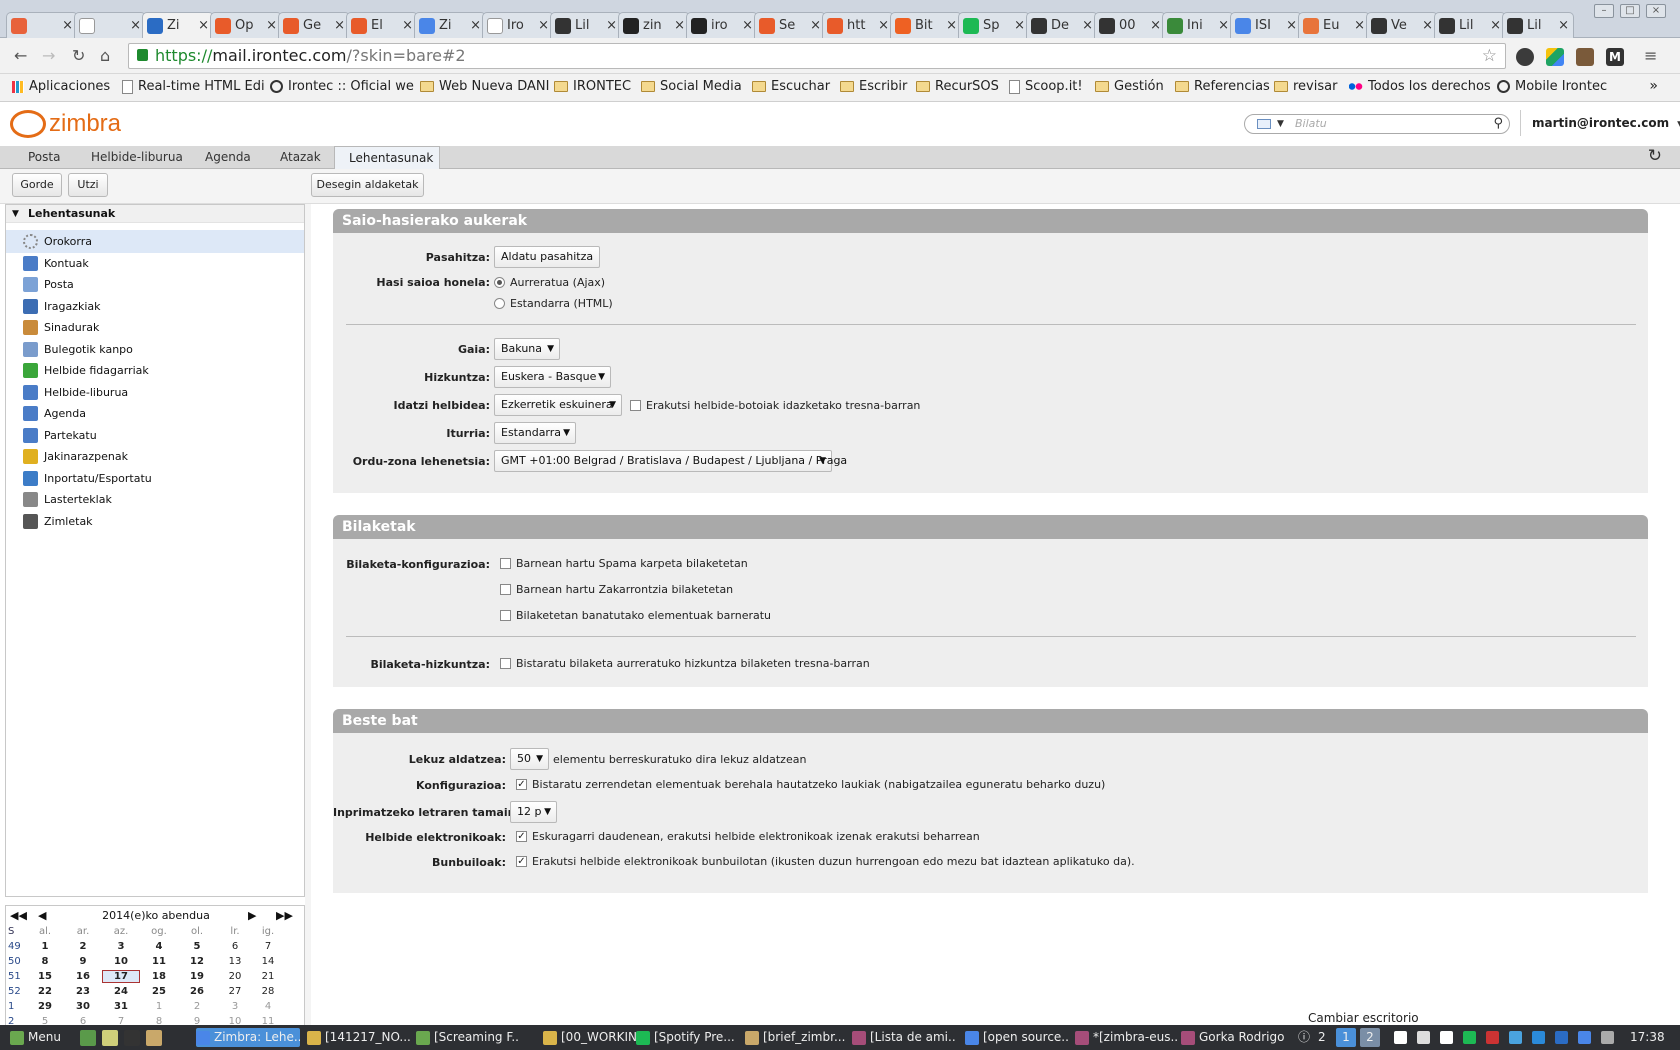 This screenshot has height=1050, width=1680. What do you see at coordinates (300, 157) in the screenshot?
I see `tab-tasks: Atazak` at bounding box center [300, 157].